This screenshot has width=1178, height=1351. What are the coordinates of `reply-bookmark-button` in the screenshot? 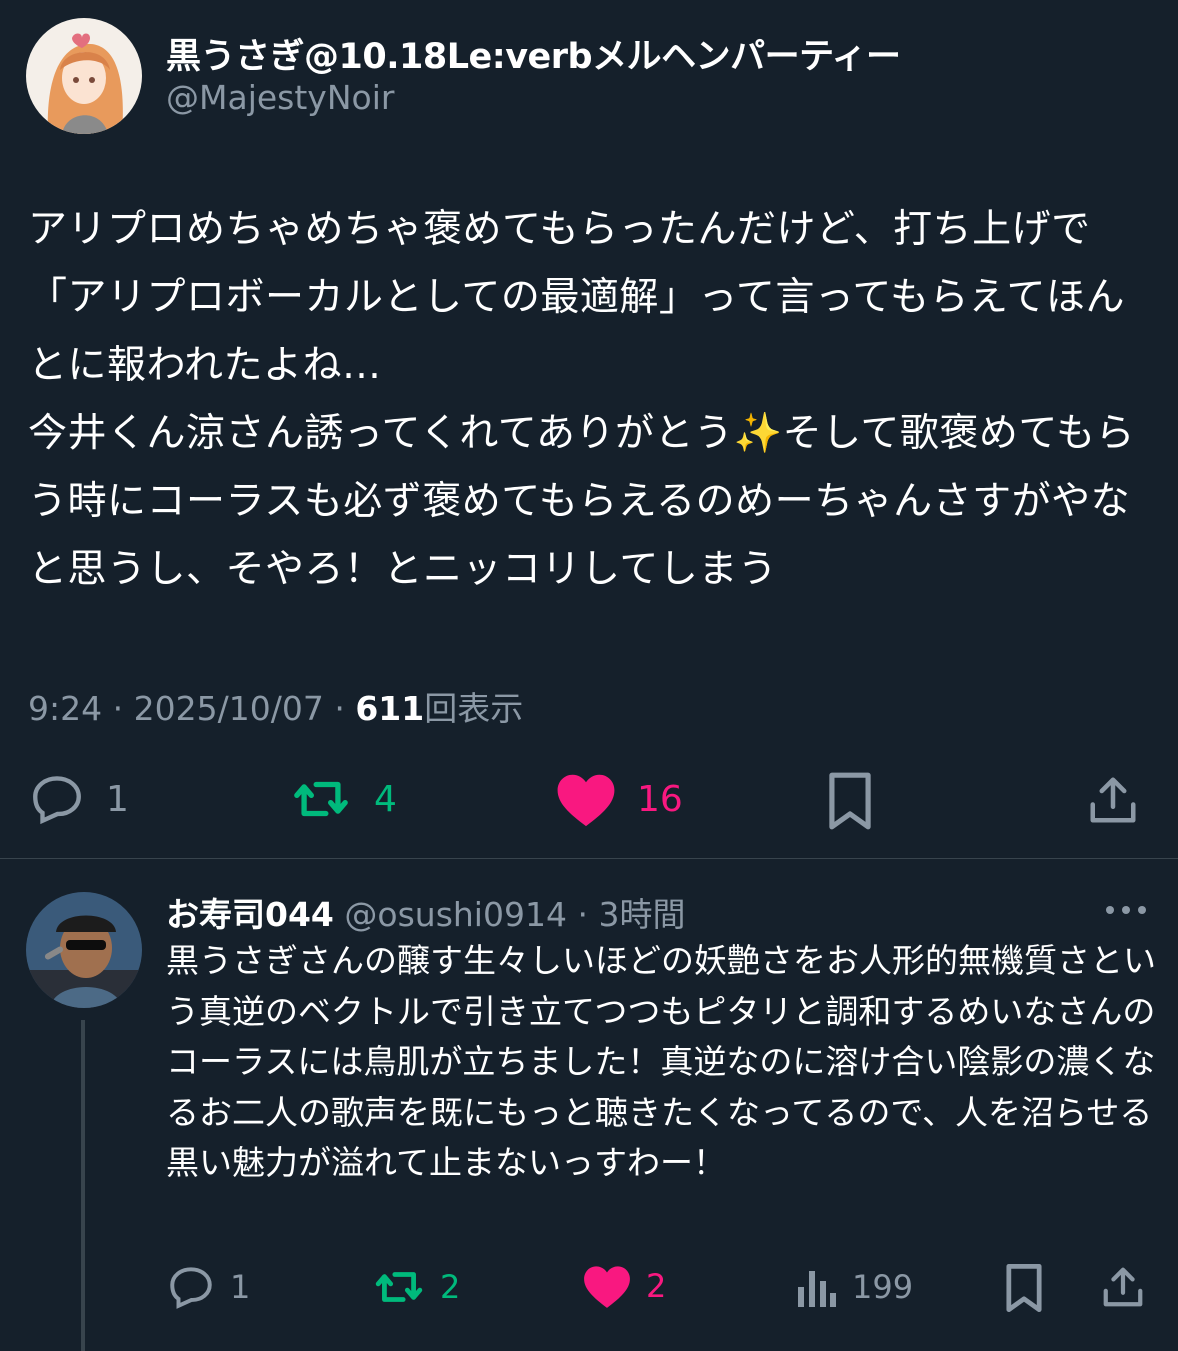 It's located at (1024, 1288).